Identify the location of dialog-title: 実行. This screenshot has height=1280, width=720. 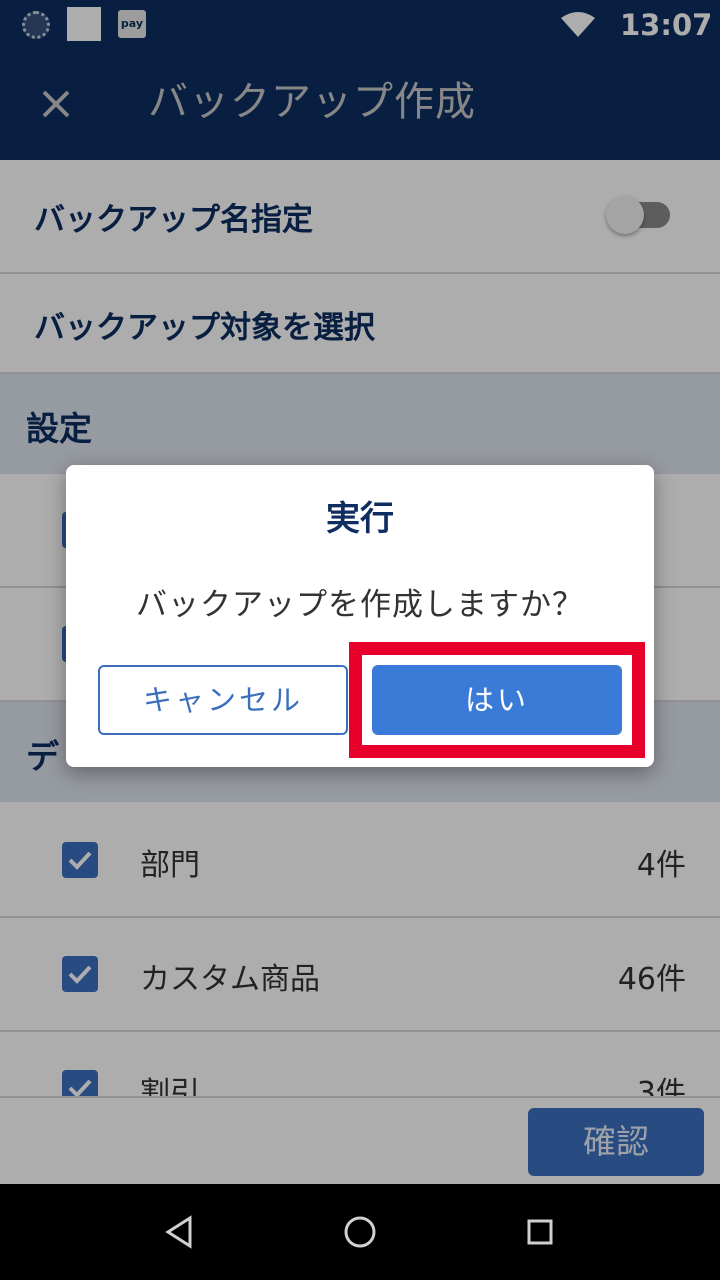
(360, 519).